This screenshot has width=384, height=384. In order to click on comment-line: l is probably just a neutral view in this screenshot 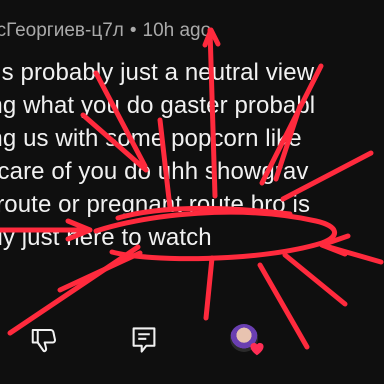, I will do `click(157, 72)`.